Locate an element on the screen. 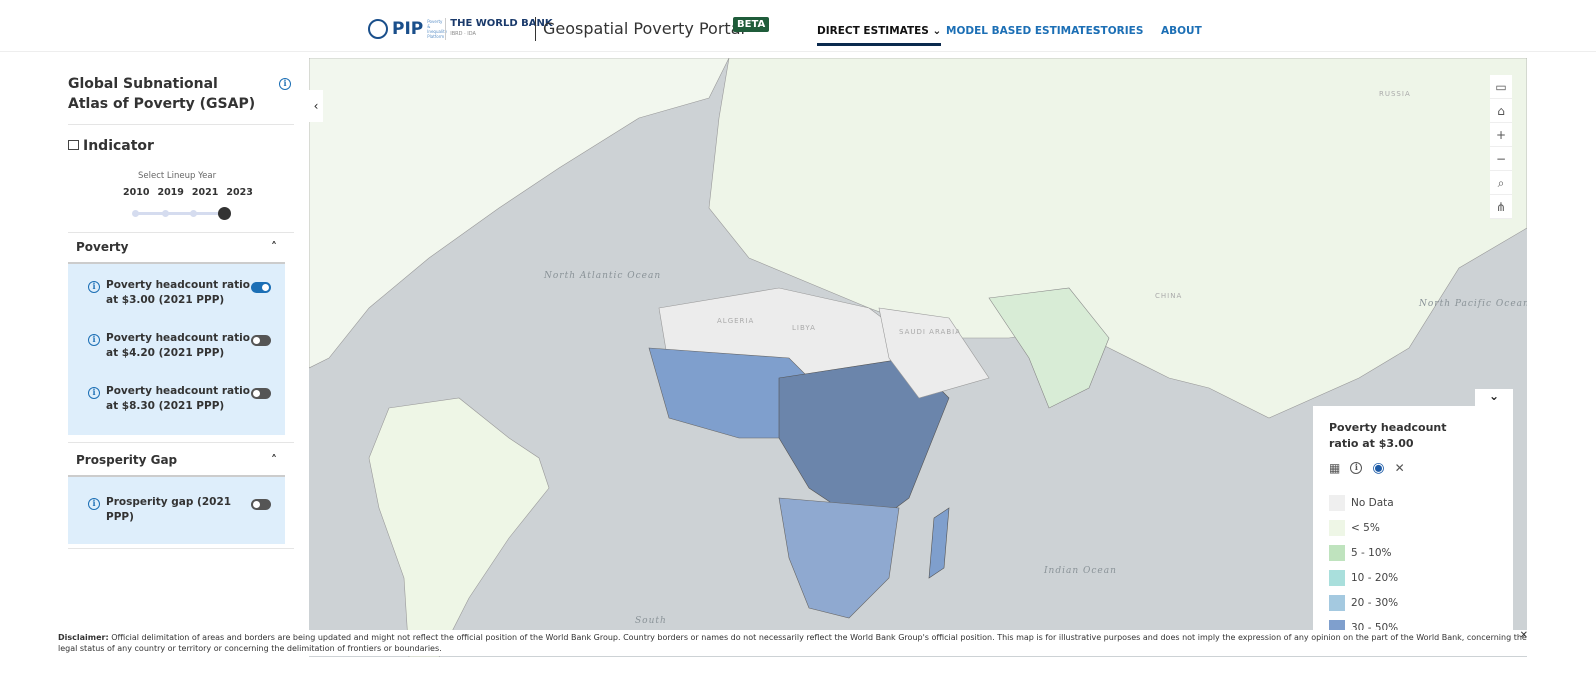 The image size is (1596, 694). home-icon: ⌂ is located at coordinates (1501, 111).